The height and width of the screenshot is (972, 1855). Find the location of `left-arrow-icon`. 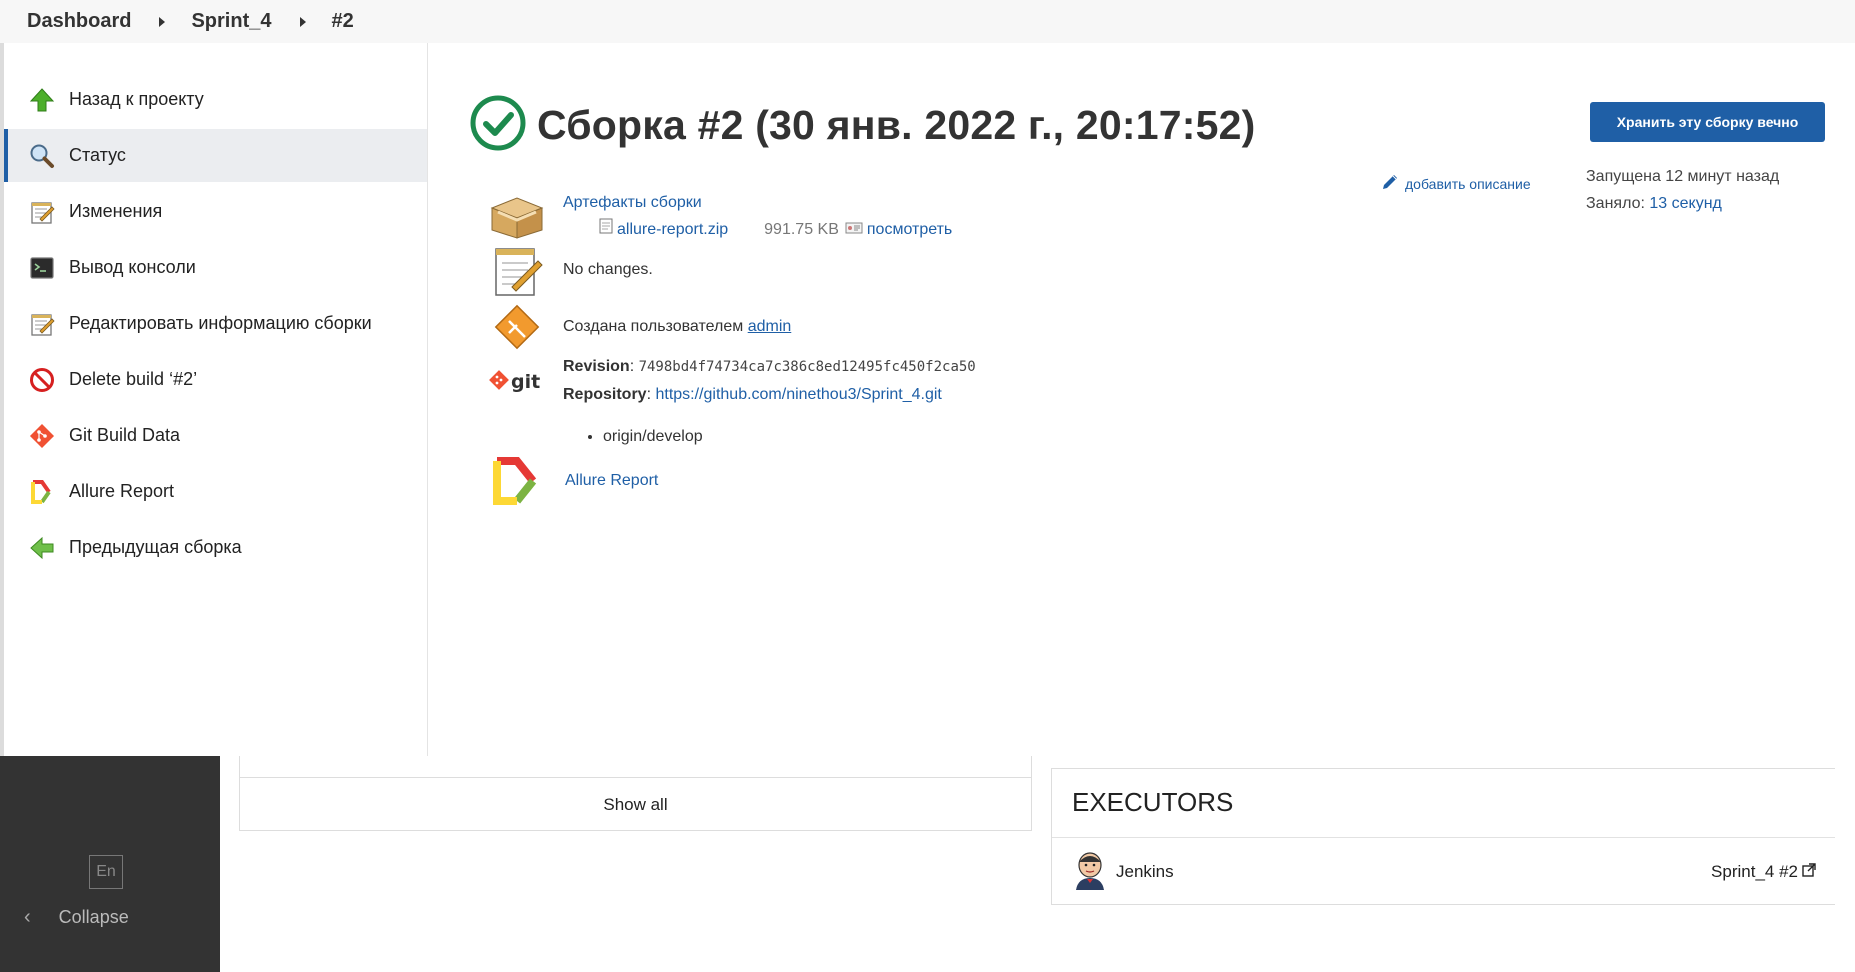

left-arrow-icon is located at coordinates (42, 548).